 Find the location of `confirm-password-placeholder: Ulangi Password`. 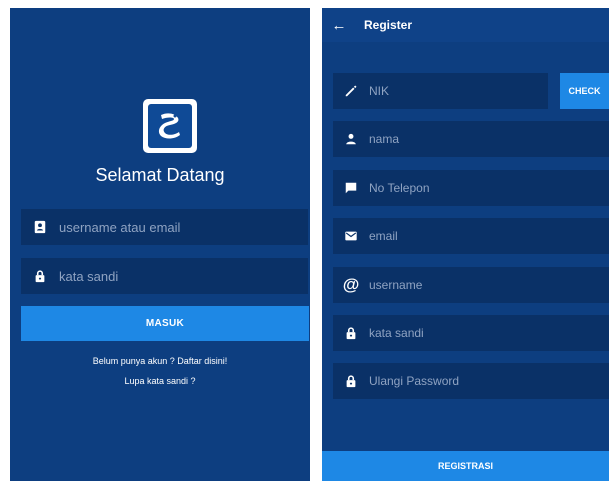

confirm-password-placeholder: Ulangi Password is located at coordinates (414, 381).